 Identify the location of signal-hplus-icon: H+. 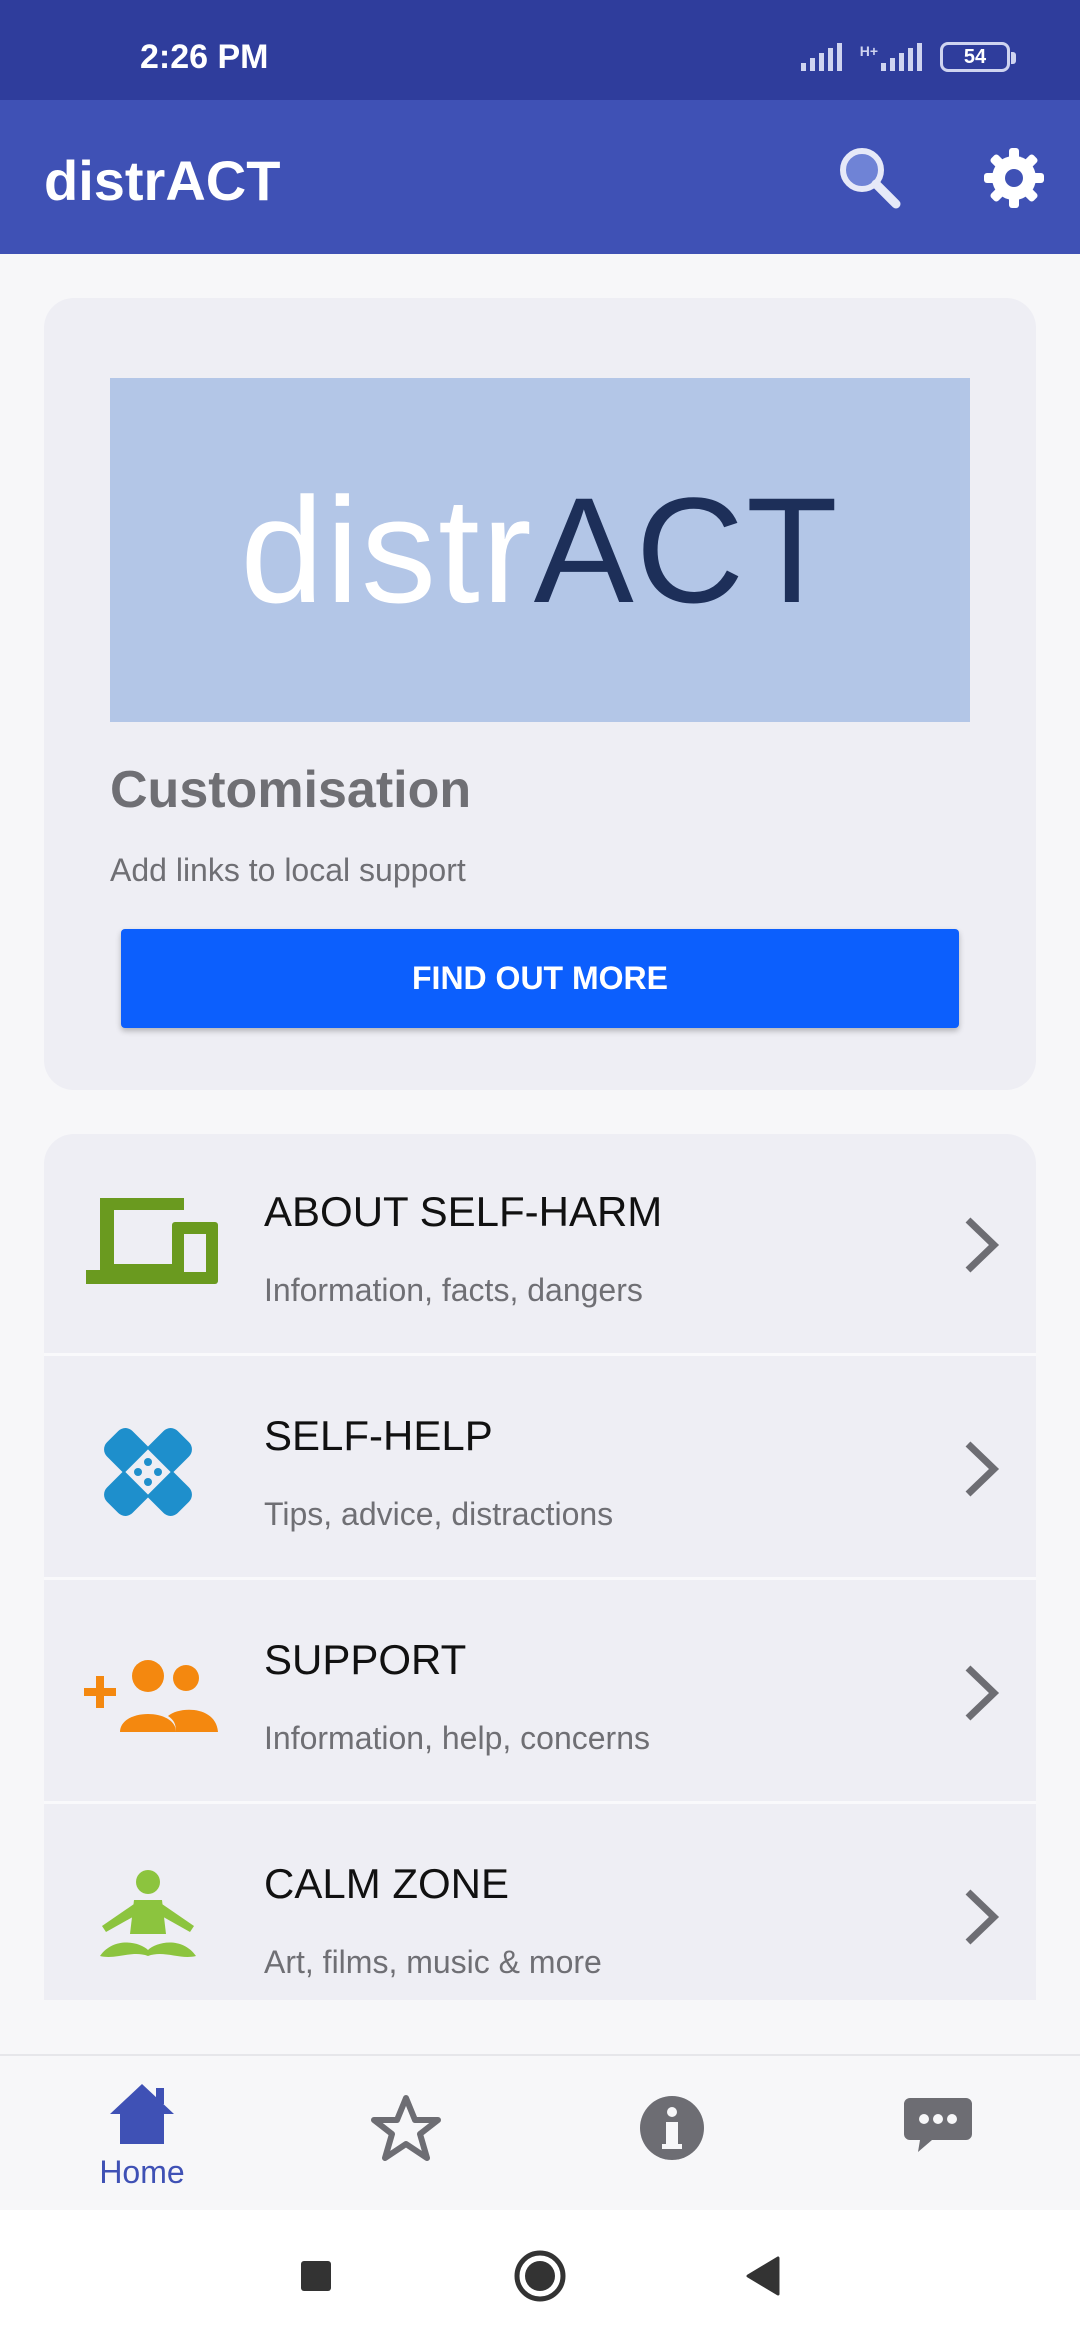
(891, 57).